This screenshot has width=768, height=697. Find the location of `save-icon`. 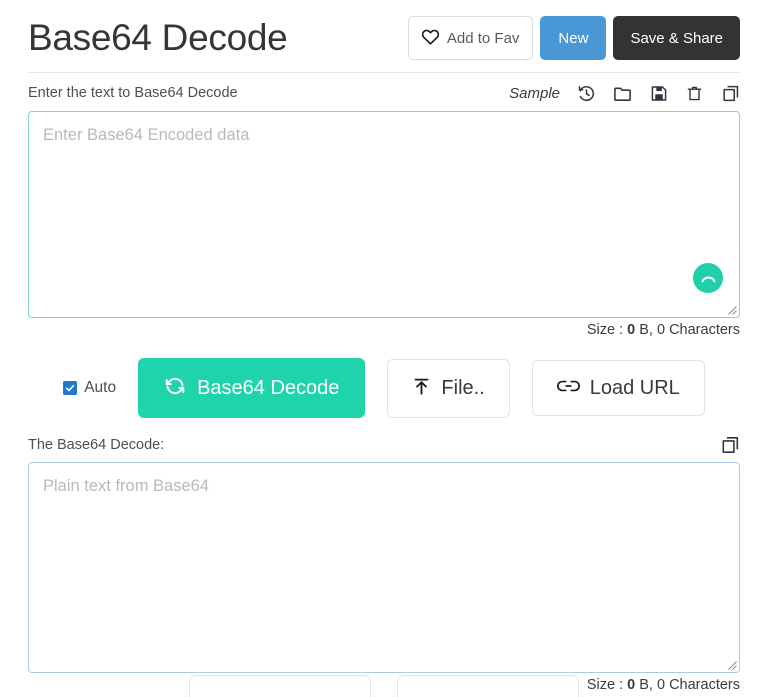

save-icon is located at coordinates (658, 93).